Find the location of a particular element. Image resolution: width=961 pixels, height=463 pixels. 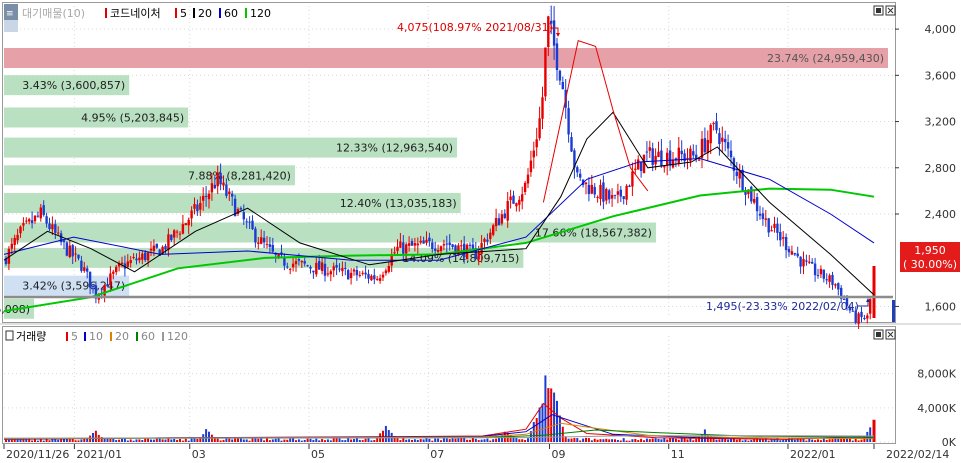

chart-menu-glyph: ≡ is located at coordinates (10, 14).